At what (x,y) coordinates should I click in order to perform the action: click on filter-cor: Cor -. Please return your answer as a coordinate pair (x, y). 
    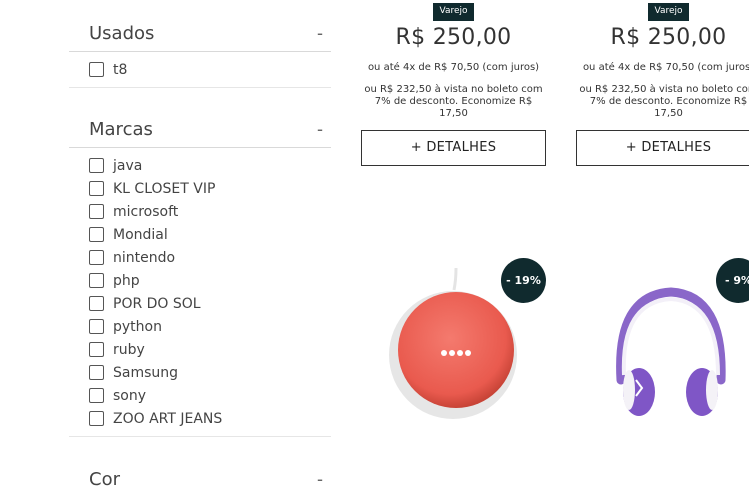
    Looking at the image, I should click on (200, 475).